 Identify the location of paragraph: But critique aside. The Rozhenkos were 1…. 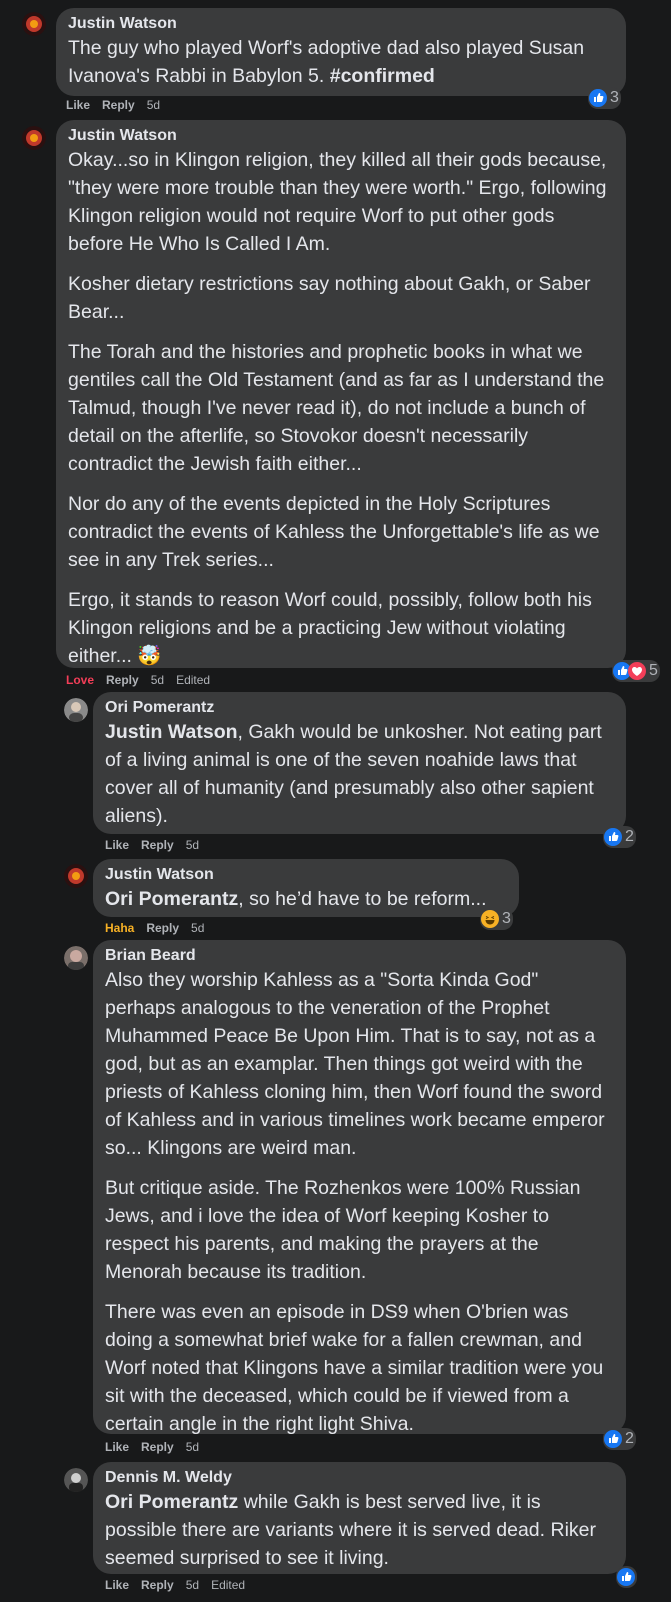
(343, 1230).